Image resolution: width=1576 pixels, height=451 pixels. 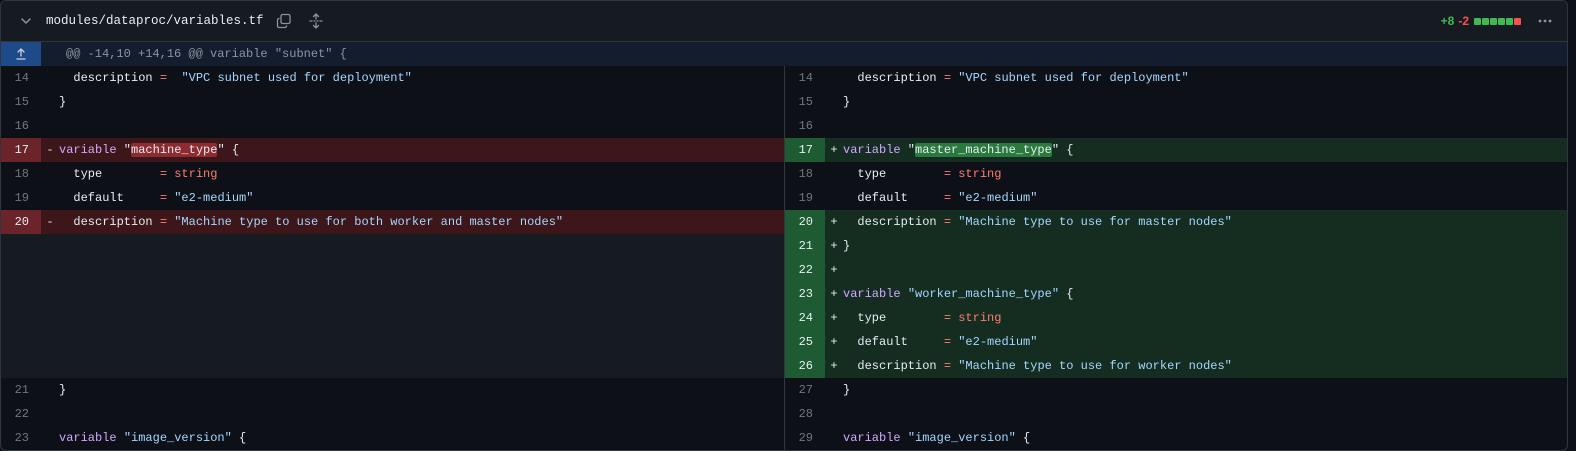 What do you see at coordinates (109, 174) in the screenshot?
I see `code-token: type` at bounding box center [109, 174].